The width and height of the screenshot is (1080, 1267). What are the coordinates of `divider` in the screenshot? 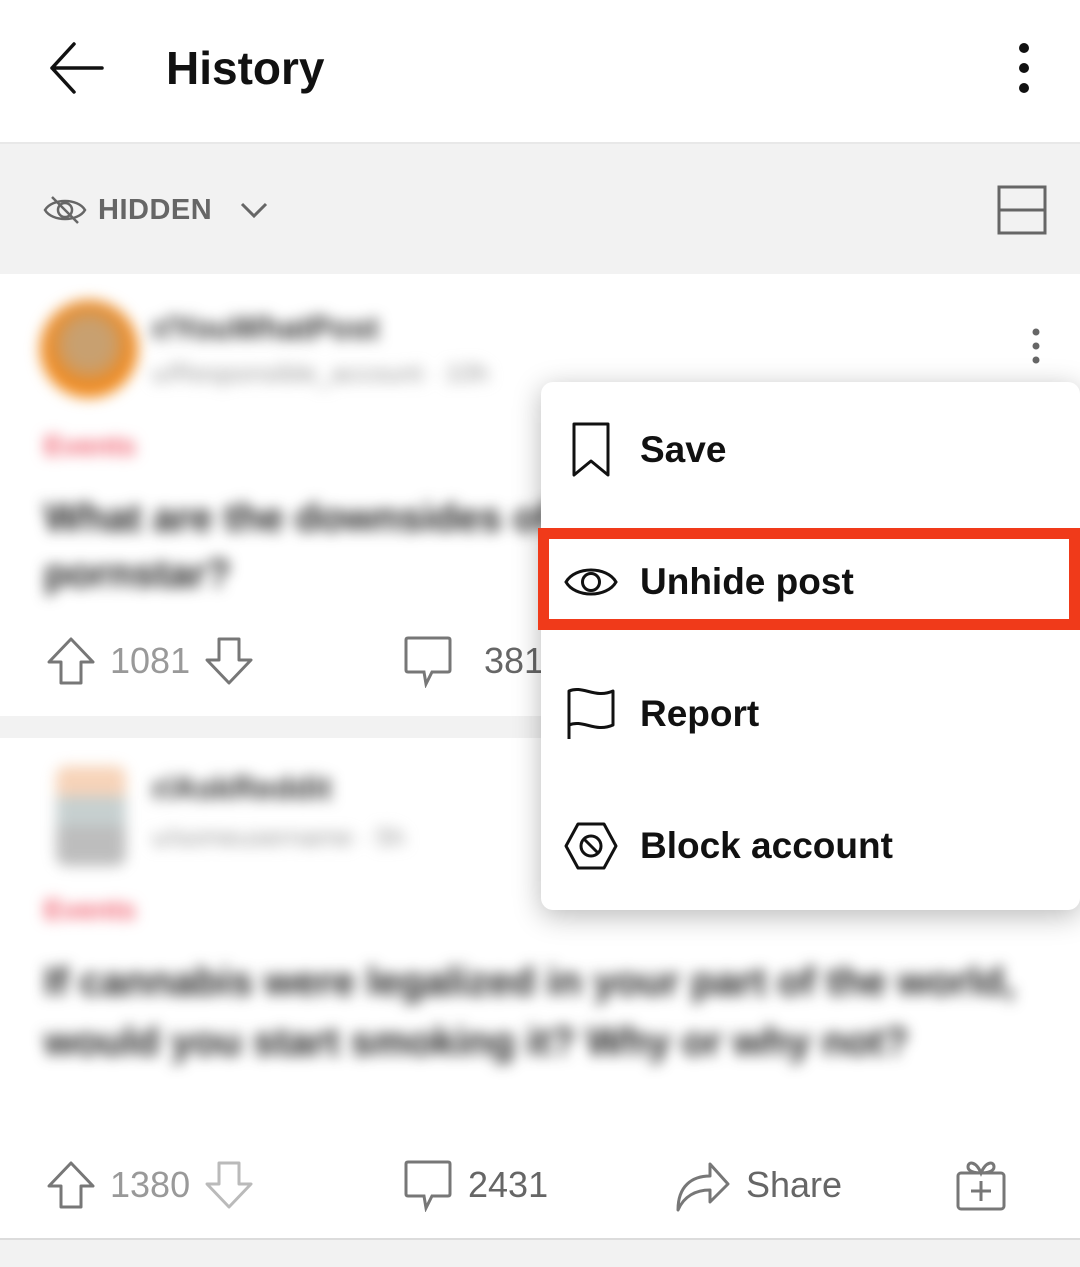 It's located at (540, 1239).